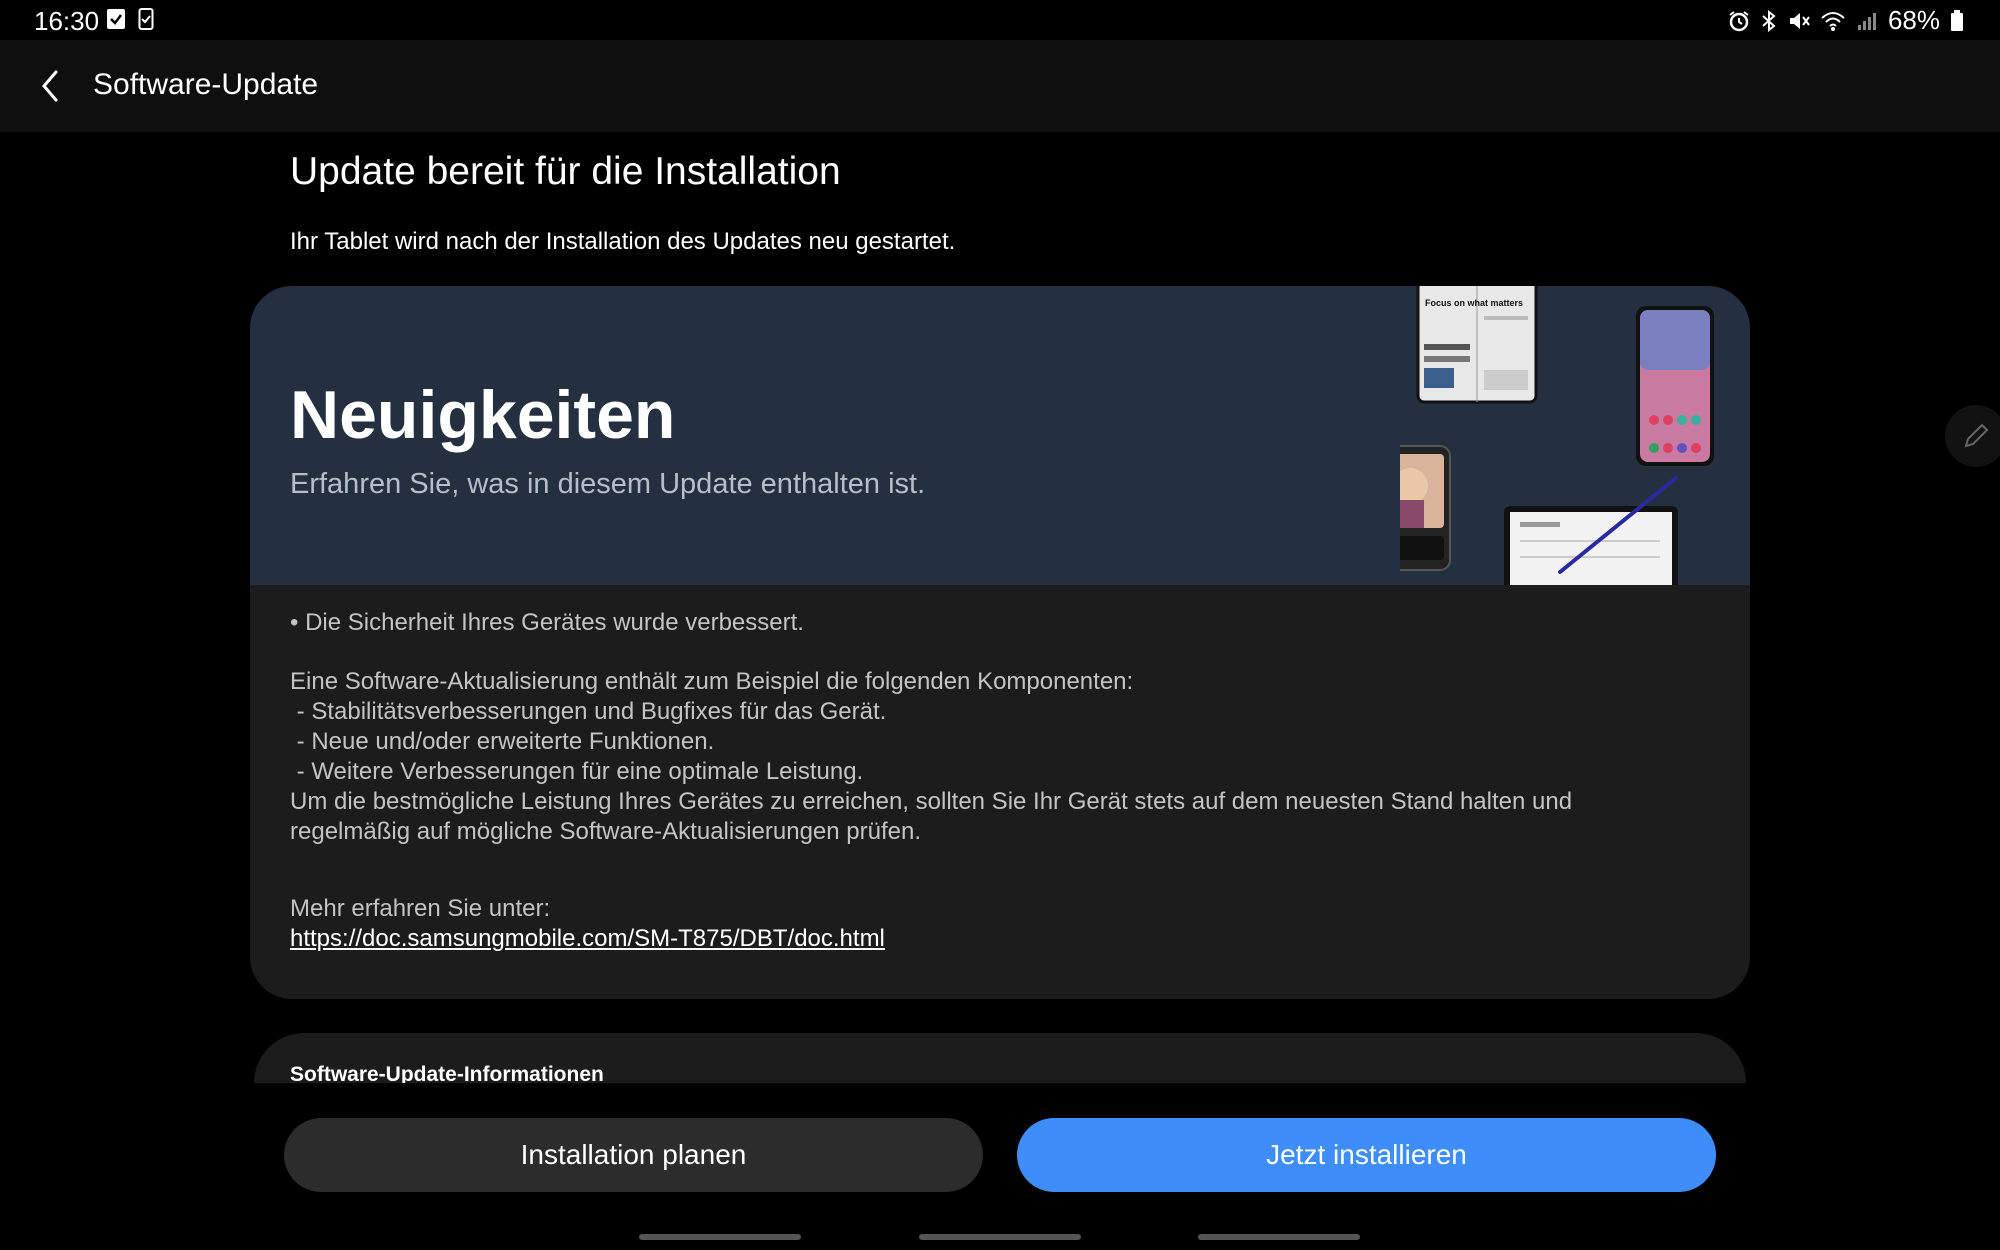 The image size is (2000, 1250). I want to click on banner-title: Neuigkeiten, so click(483, 415).